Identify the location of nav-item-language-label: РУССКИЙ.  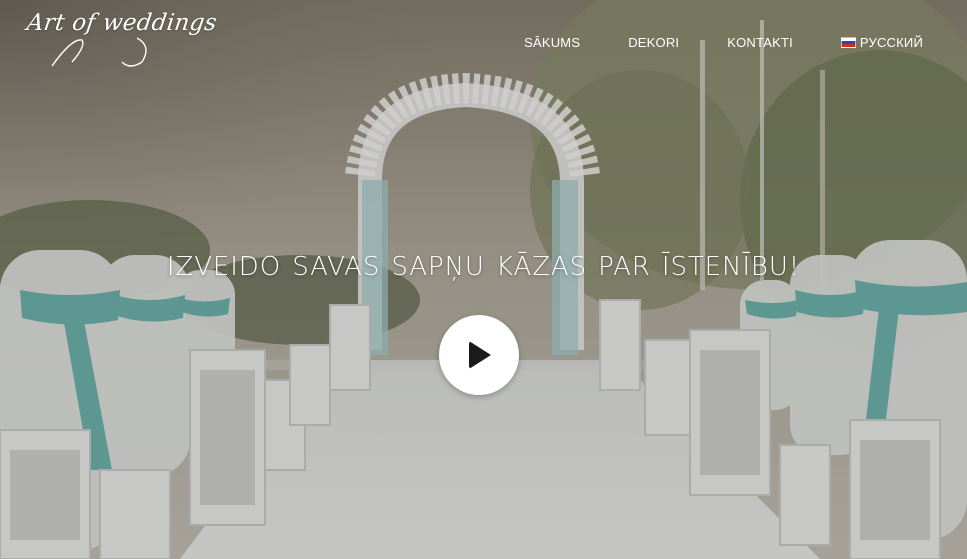
(891, 42).